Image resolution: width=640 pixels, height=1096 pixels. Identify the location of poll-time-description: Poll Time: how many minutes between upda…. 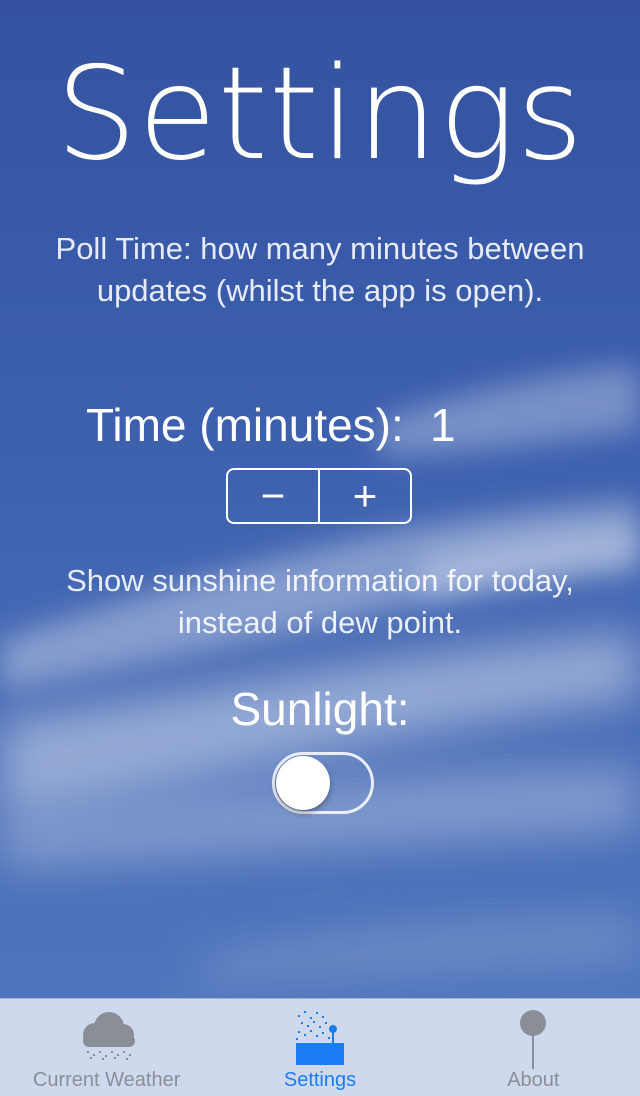
(320, 269).